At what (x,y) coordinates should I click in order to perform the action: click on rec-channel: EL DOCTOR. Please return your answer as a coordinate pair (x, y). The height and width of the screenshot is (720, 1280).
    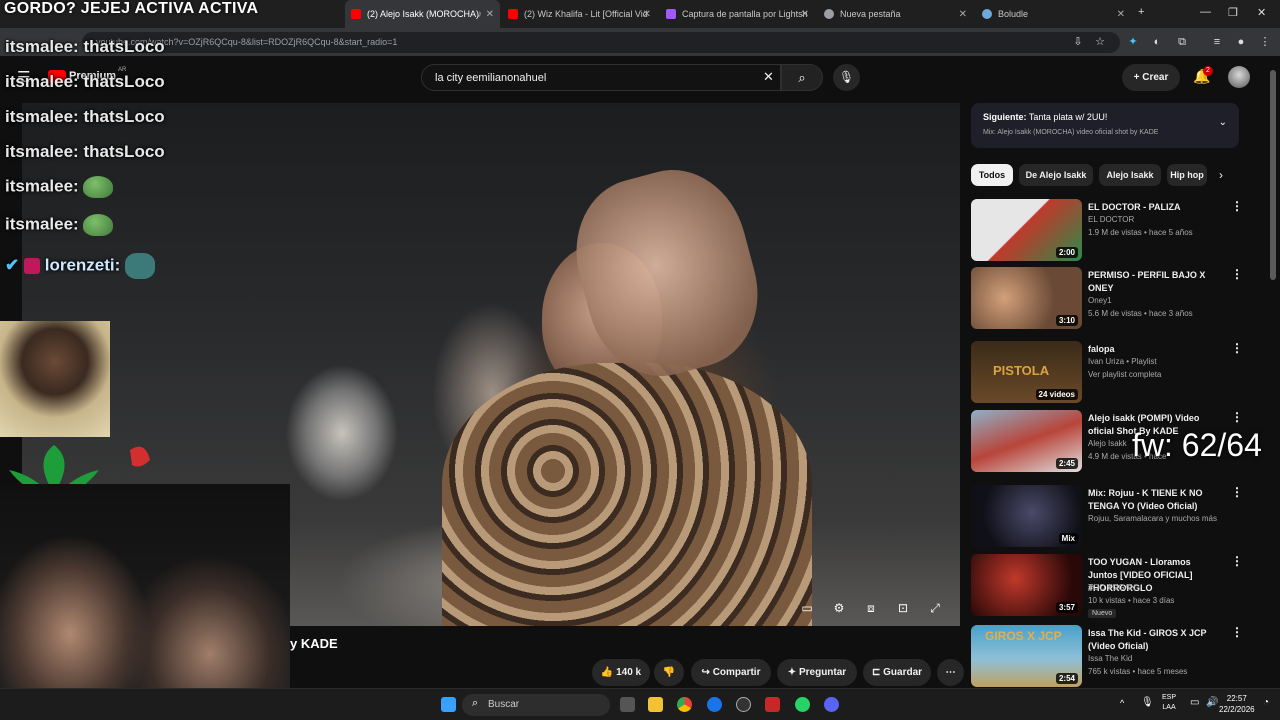
    Looking at the image, I should click on (1111, 219).